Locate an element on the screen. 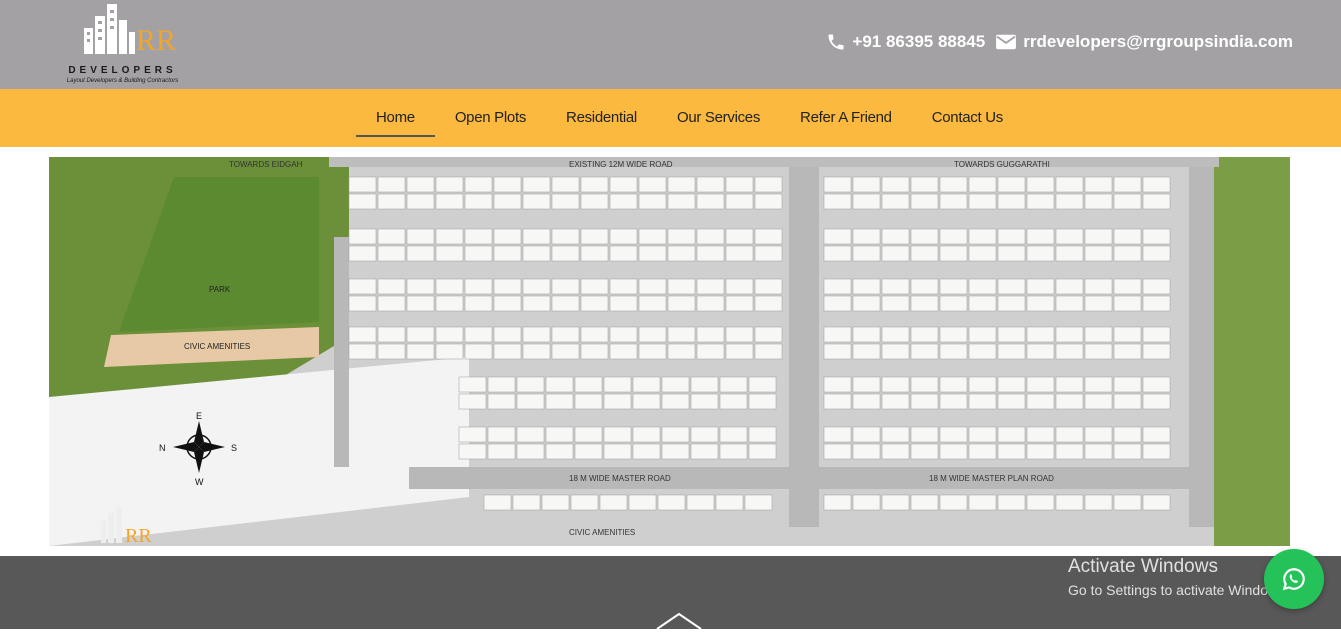 This screenshot has width=1341, height=634. phone-link: +91 86395 88845 is located at coordinates (905, 42).